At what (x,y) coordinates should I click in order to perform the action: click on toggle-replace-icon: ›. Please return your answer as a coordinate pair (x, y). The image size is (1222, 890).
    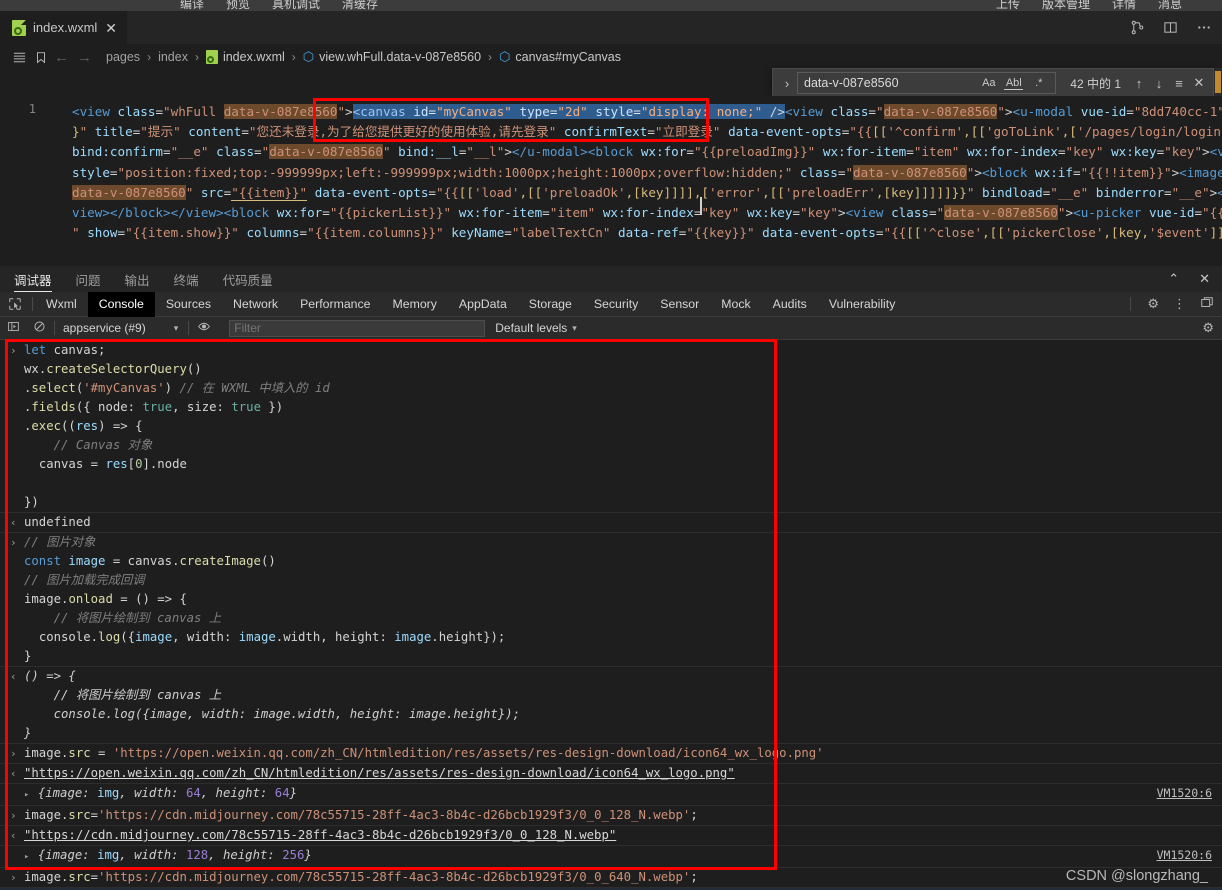
    Looking at the image, I should click on (787, 83).